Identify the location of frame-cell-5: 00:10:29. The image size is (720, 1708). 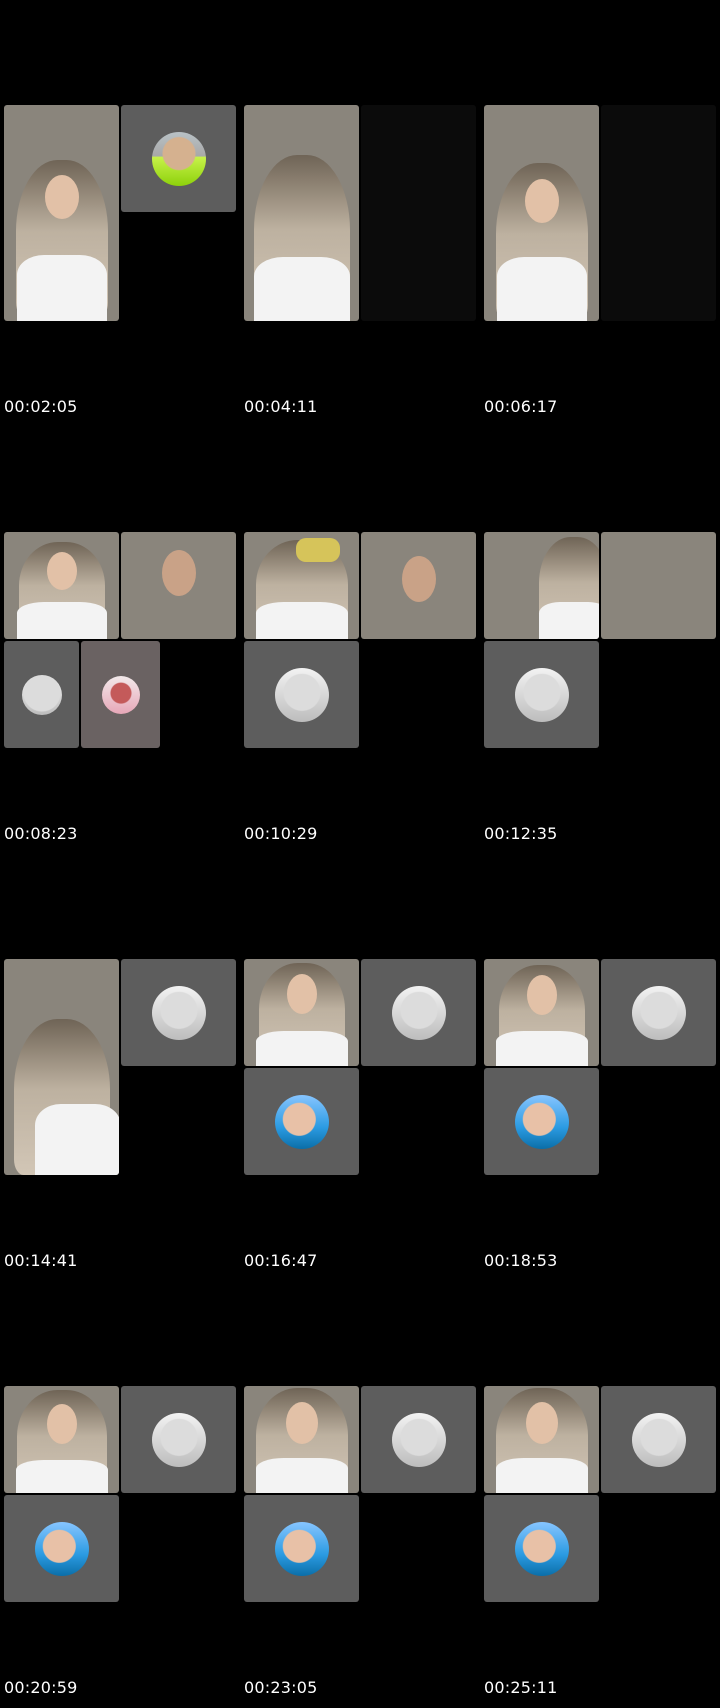
(360, 640).